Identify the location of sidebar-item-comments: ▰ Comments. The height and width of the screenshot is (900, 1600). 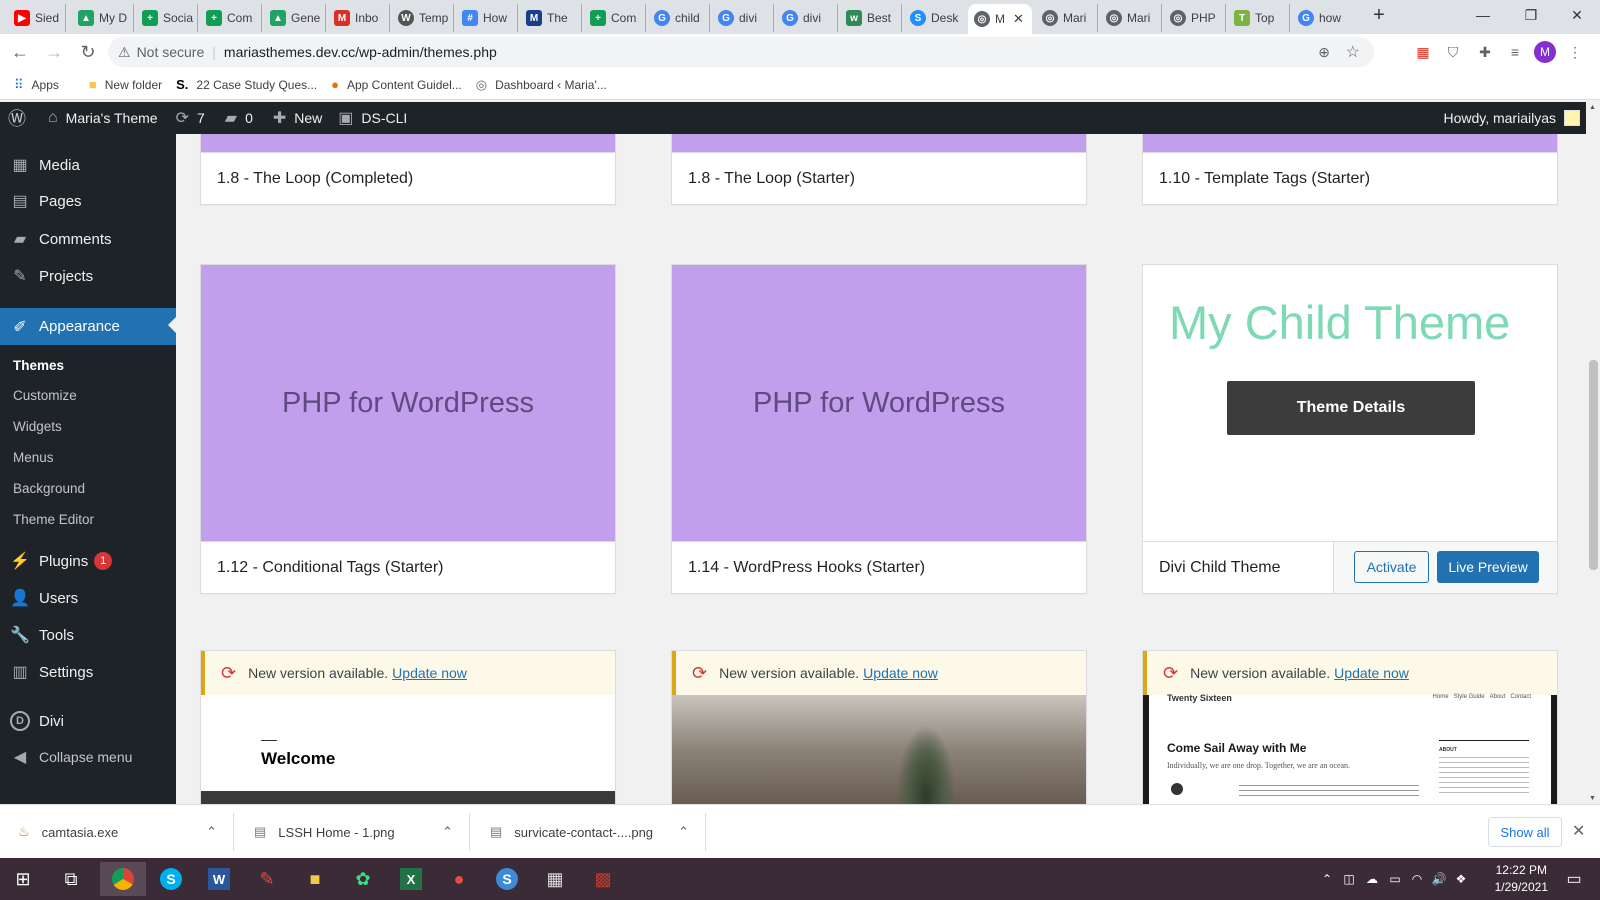
(88, 239).